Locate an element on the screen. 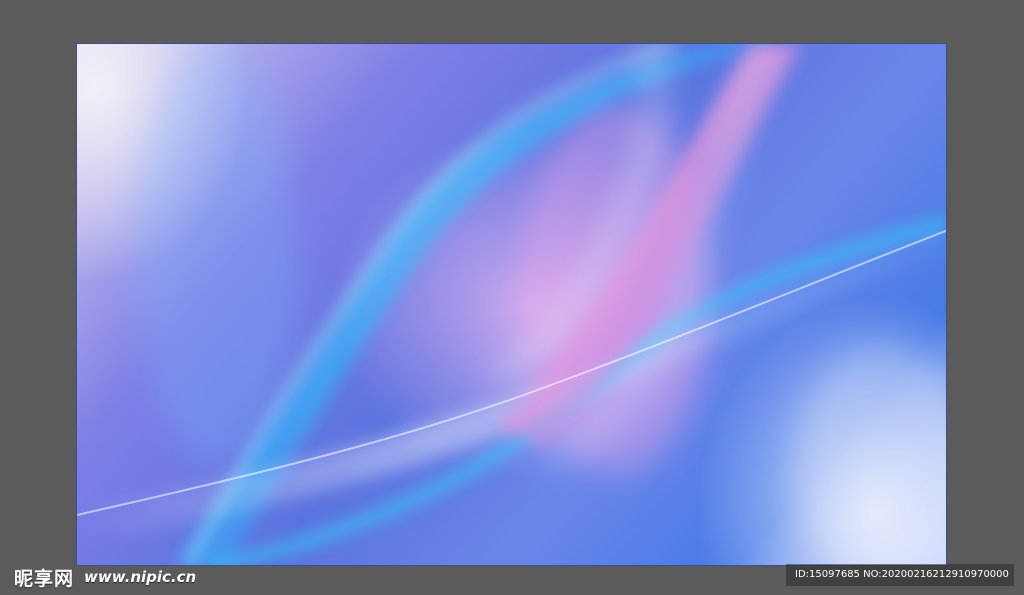 The image size is (1024, 595). watermark-left: 昵享网 www.nipic.cn is located at coordinates (105, 577).